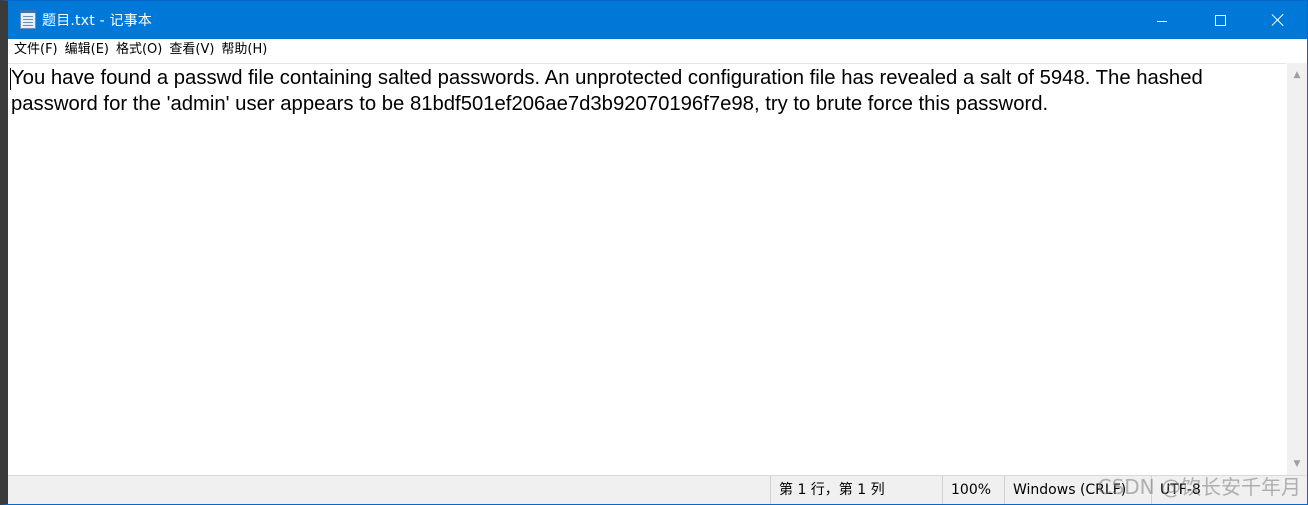 The image size is (1308, 505). What do you see at coordinates (1296, 269) in the screenshot?
I see `vertical-scrollbar: ▲ ▼` at bounding box center [1296, 269].